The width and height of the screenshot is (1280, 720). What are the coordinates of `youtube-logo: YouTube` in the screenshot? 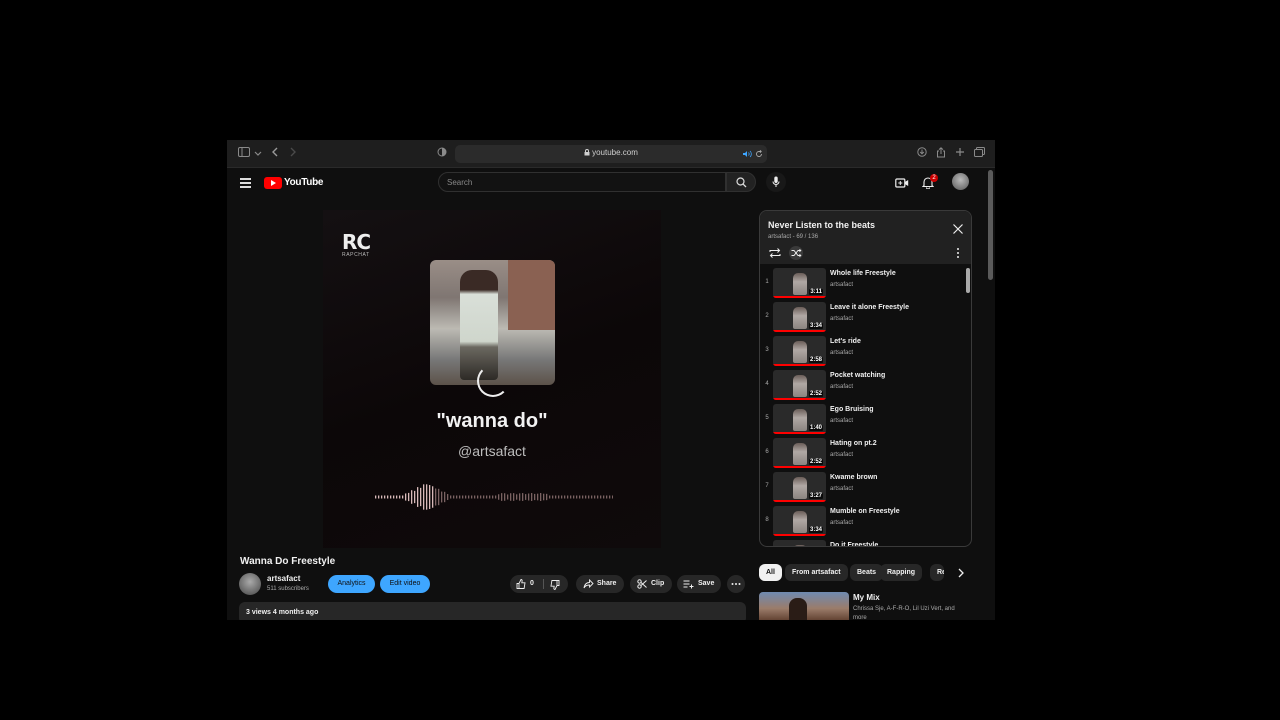 It's located at (294, 182).